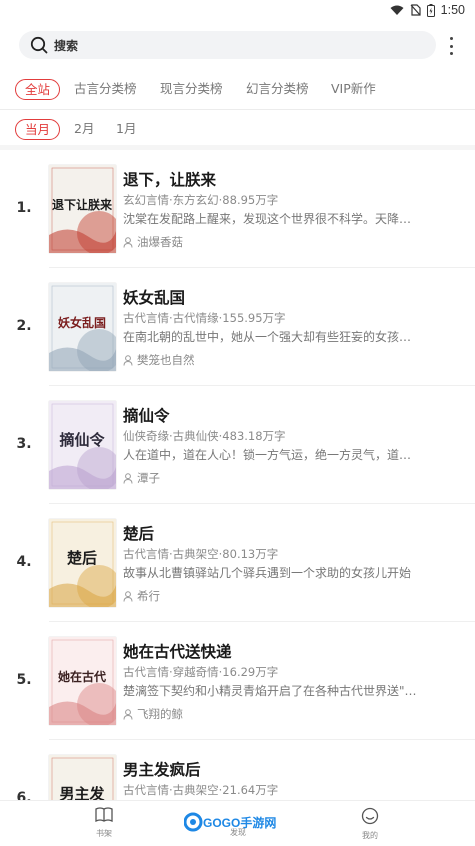  Describe the element at coordinates (138, 533) in the screenshot. I see `book-title: 楚后` at that location.